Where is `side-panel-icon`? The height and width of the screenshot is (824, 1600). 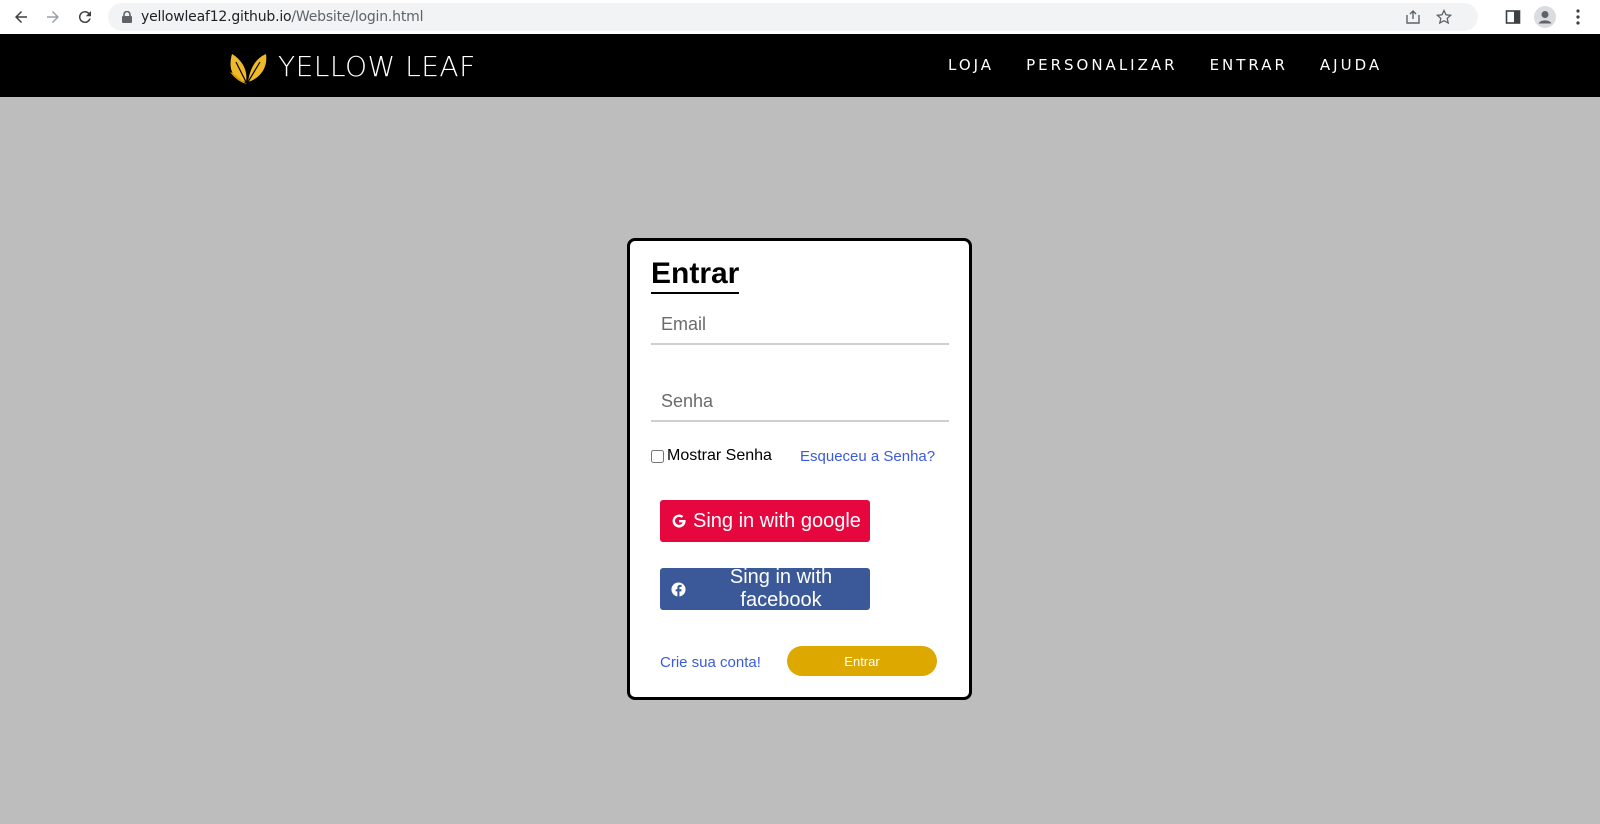 side-panel-icon is located at coordinates (1513, 17).